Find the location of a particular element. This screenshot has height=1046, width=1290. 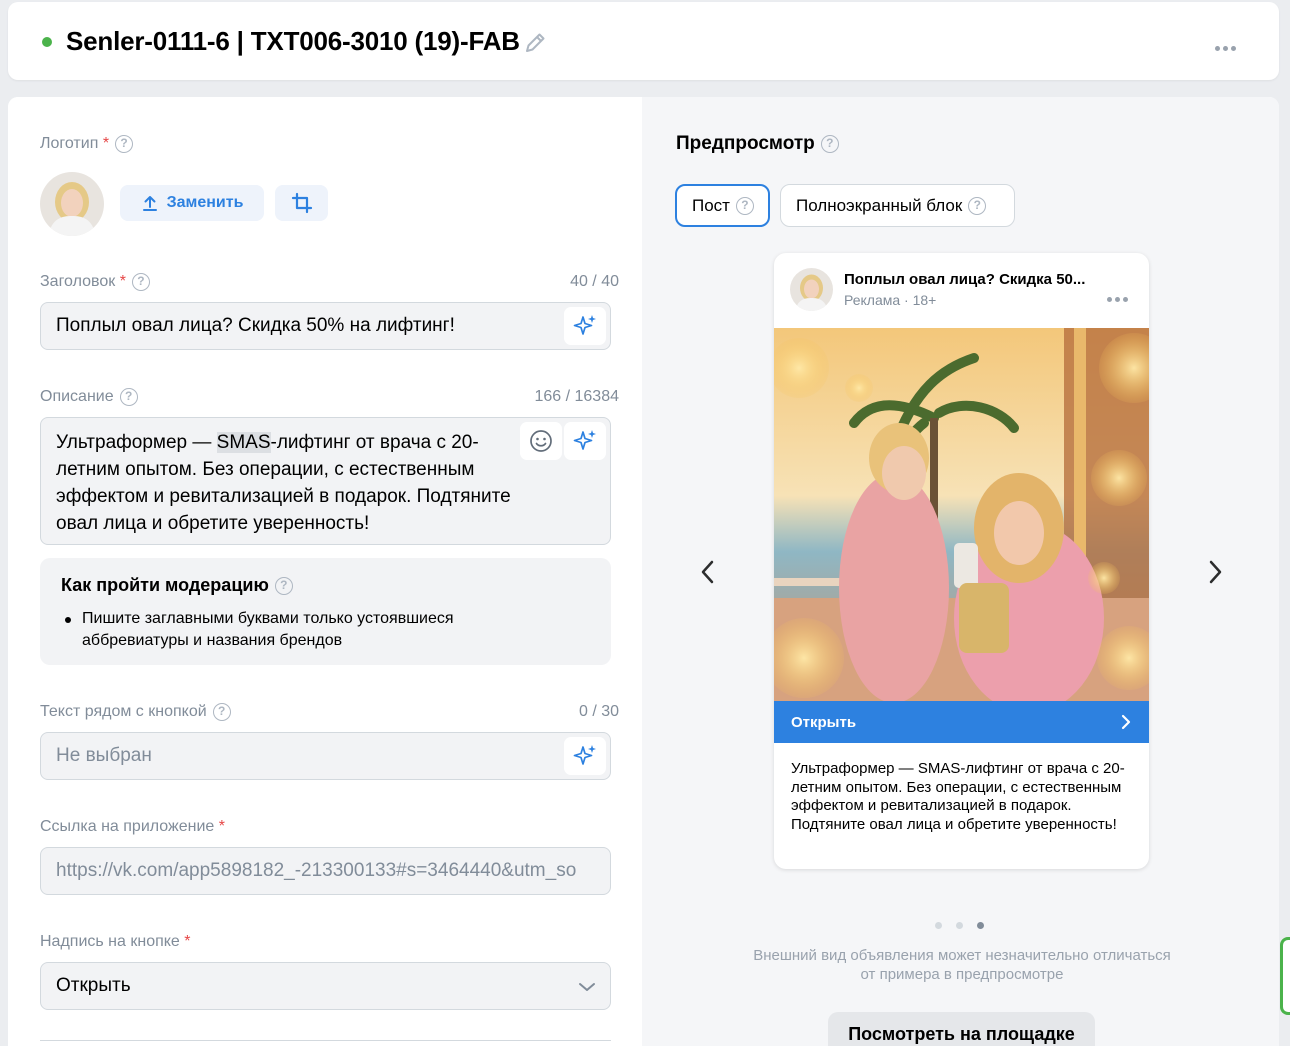

campaign-header: Senler-0111-6 | TXT006-3010 (19)-FAB is located at coordinates (643, 41).